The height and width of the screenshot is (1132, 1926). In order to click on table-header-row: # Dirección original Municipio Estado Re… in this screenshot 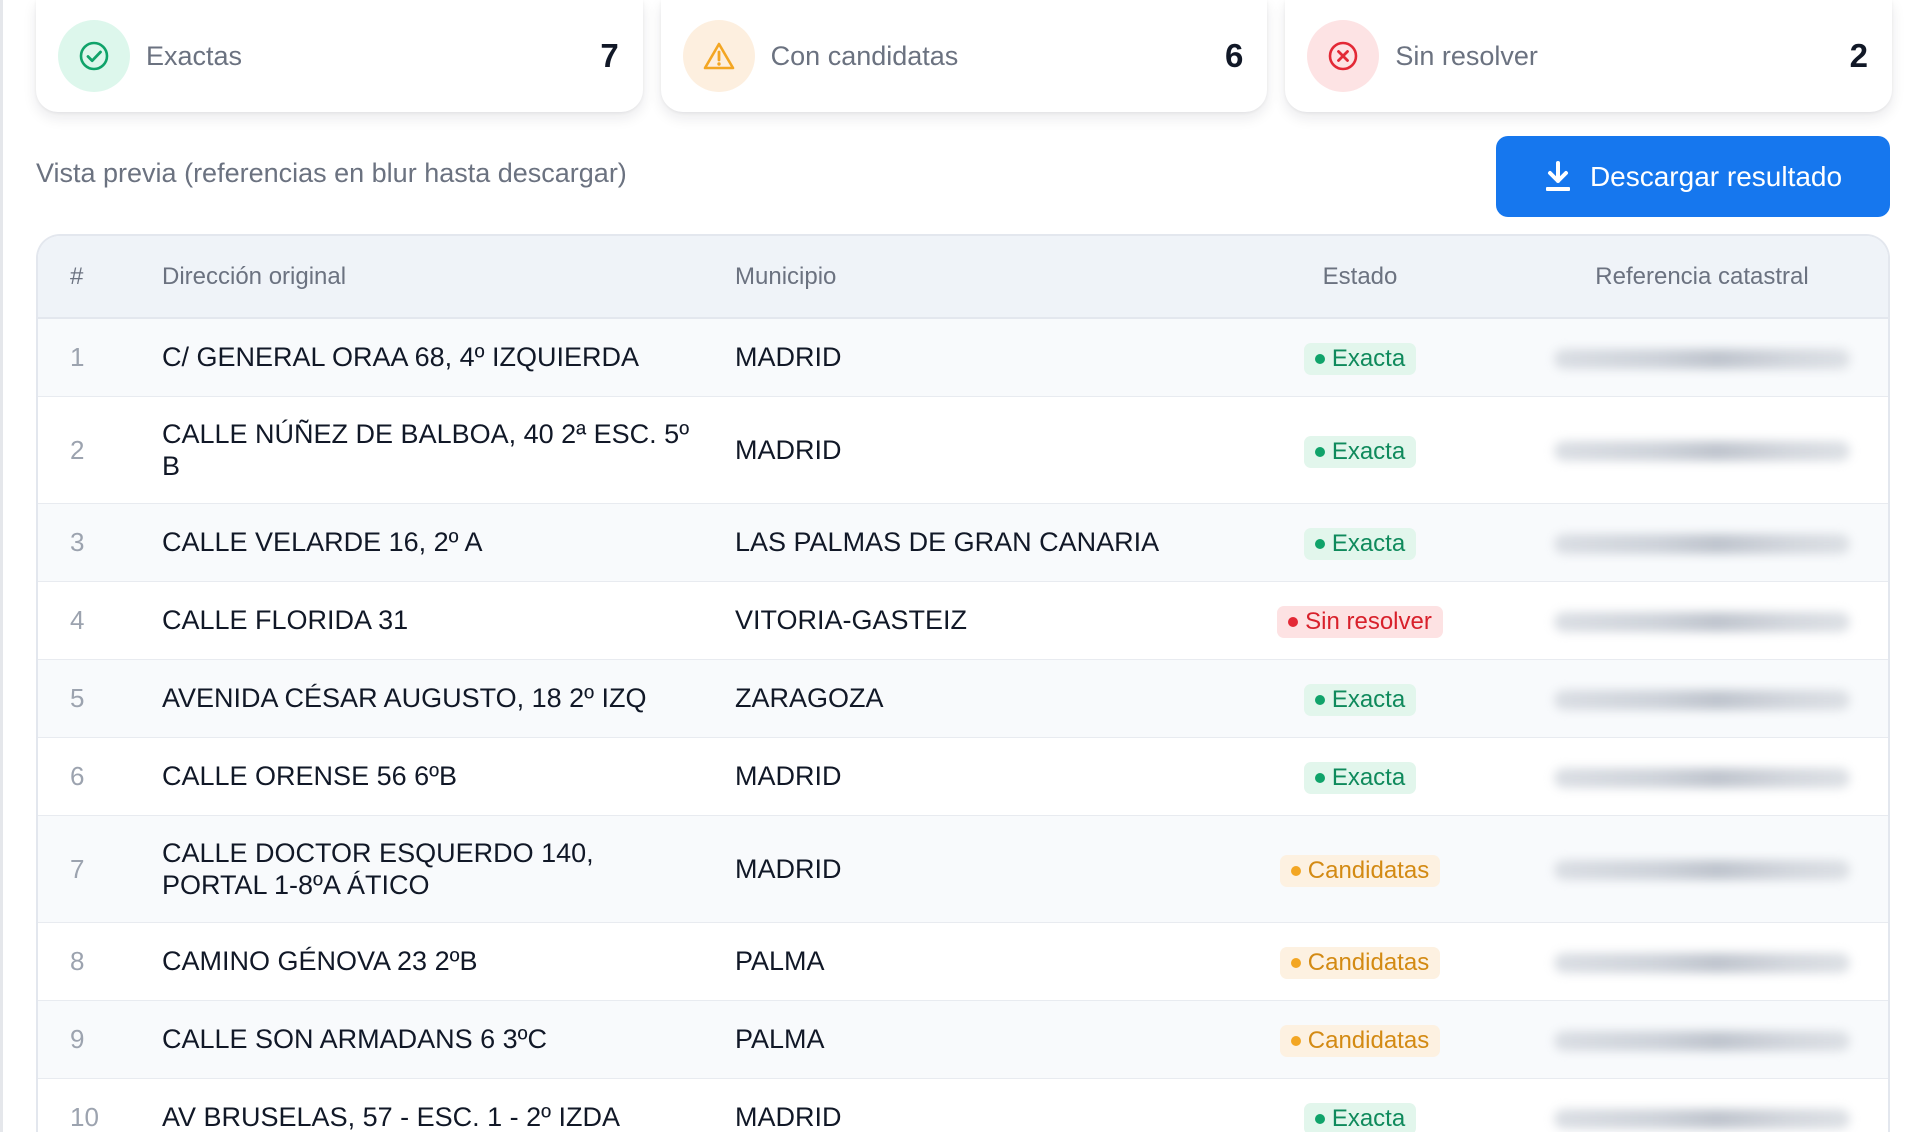, I will do `click(963, 277)`.